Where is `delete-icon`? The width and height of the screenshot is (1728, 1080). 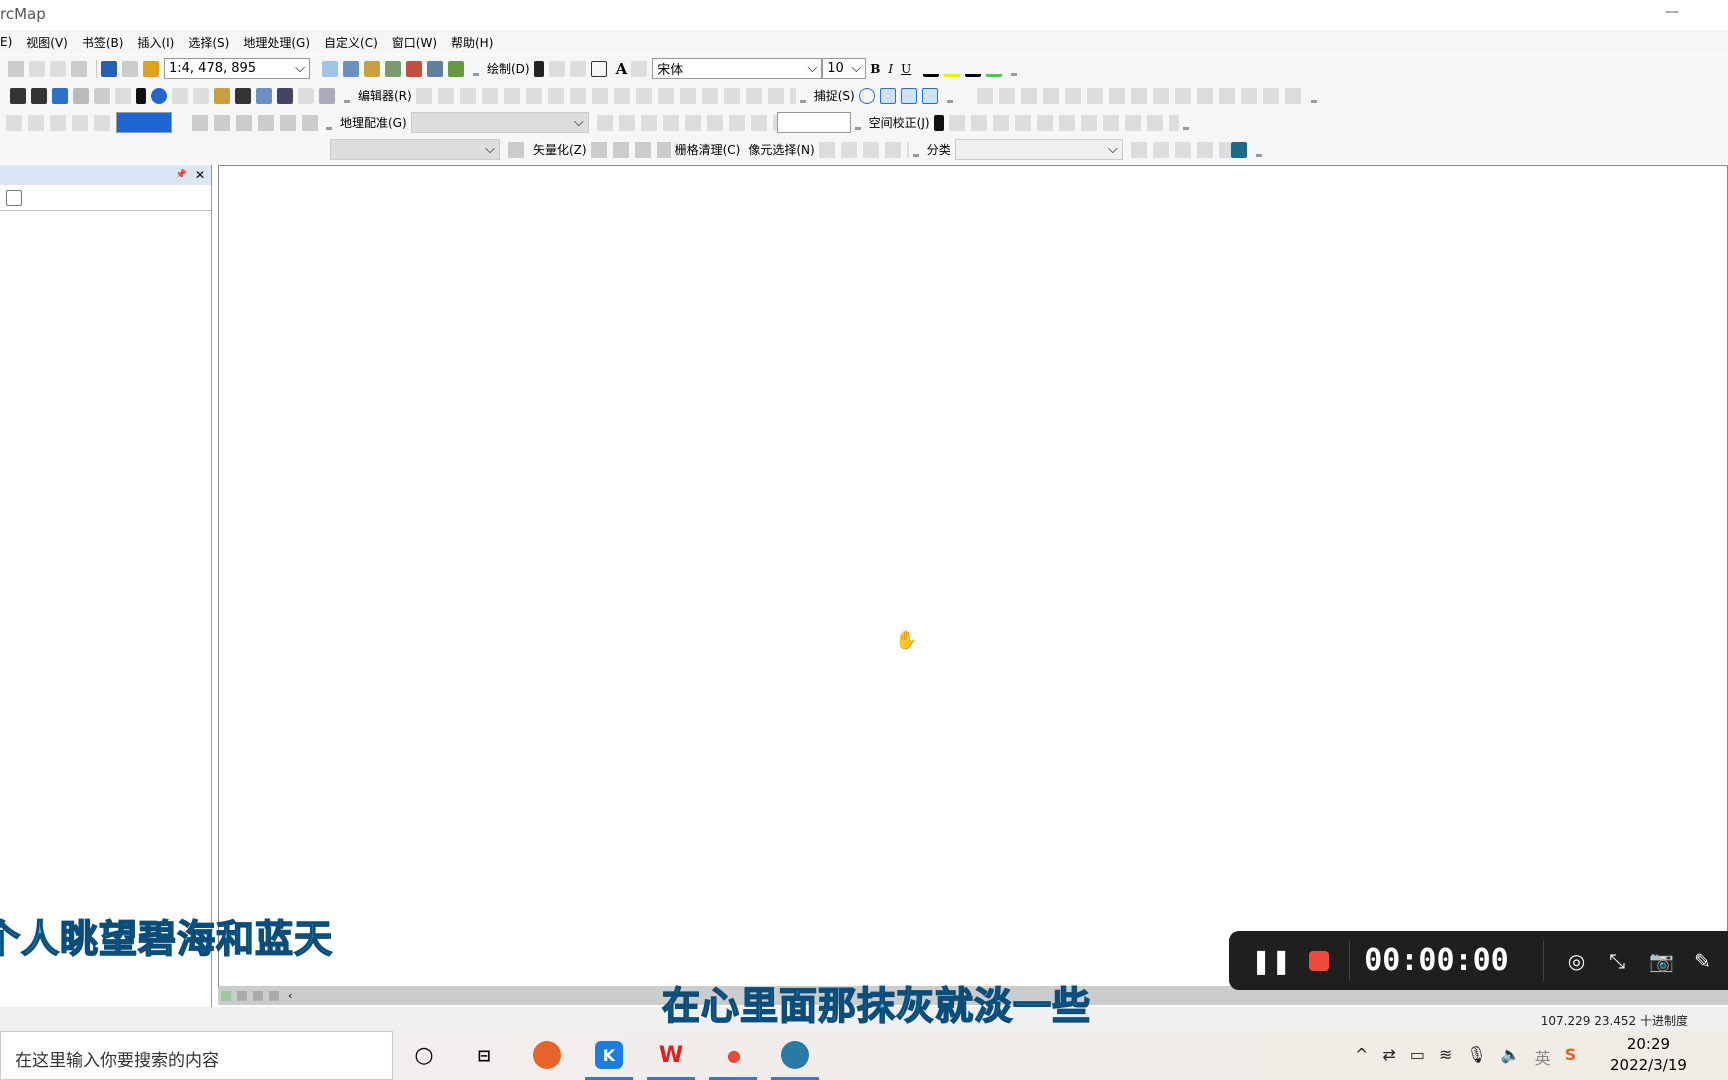
delete-icon is located at coordinates (79, 68).